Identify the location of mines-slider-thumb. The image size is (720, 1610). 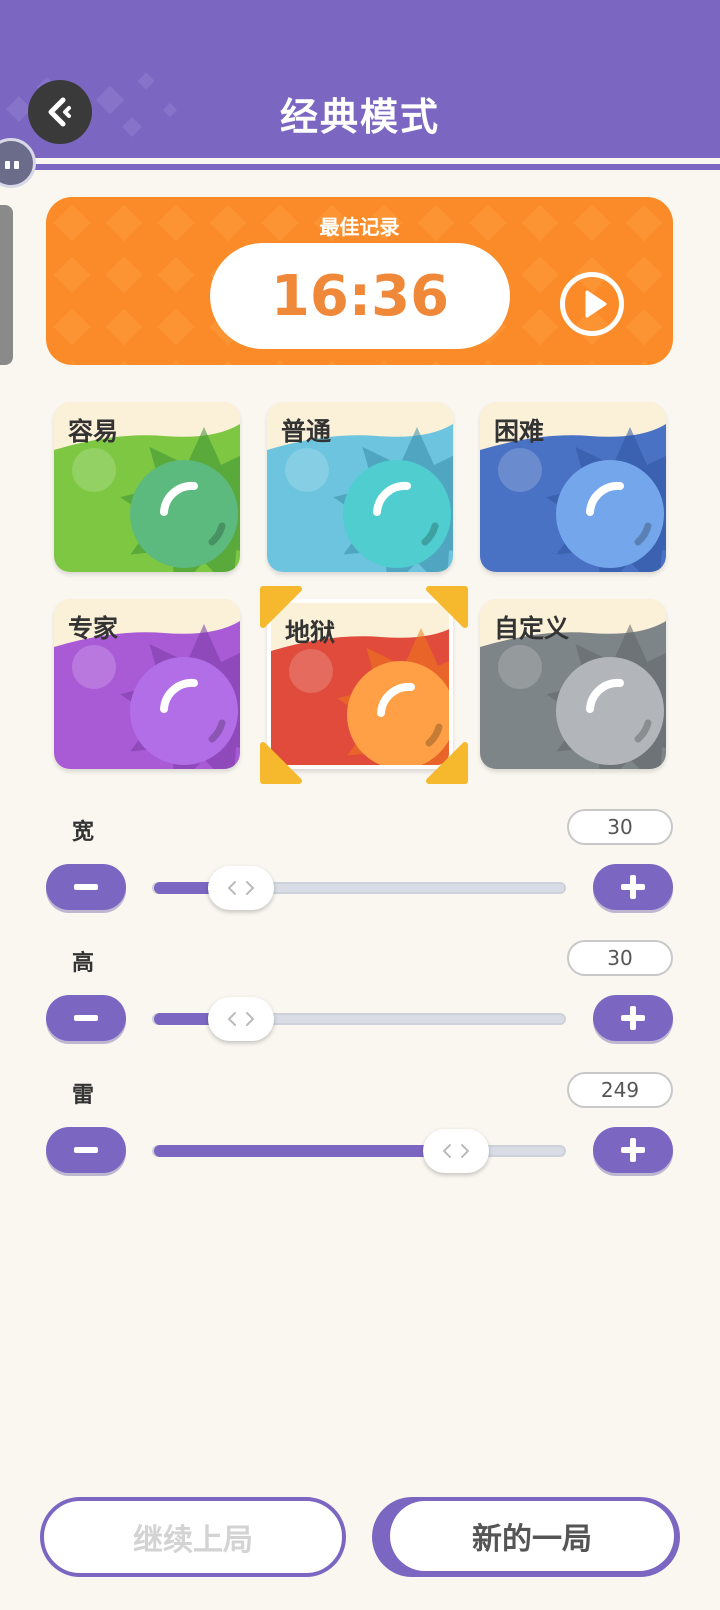
(456, 1151).